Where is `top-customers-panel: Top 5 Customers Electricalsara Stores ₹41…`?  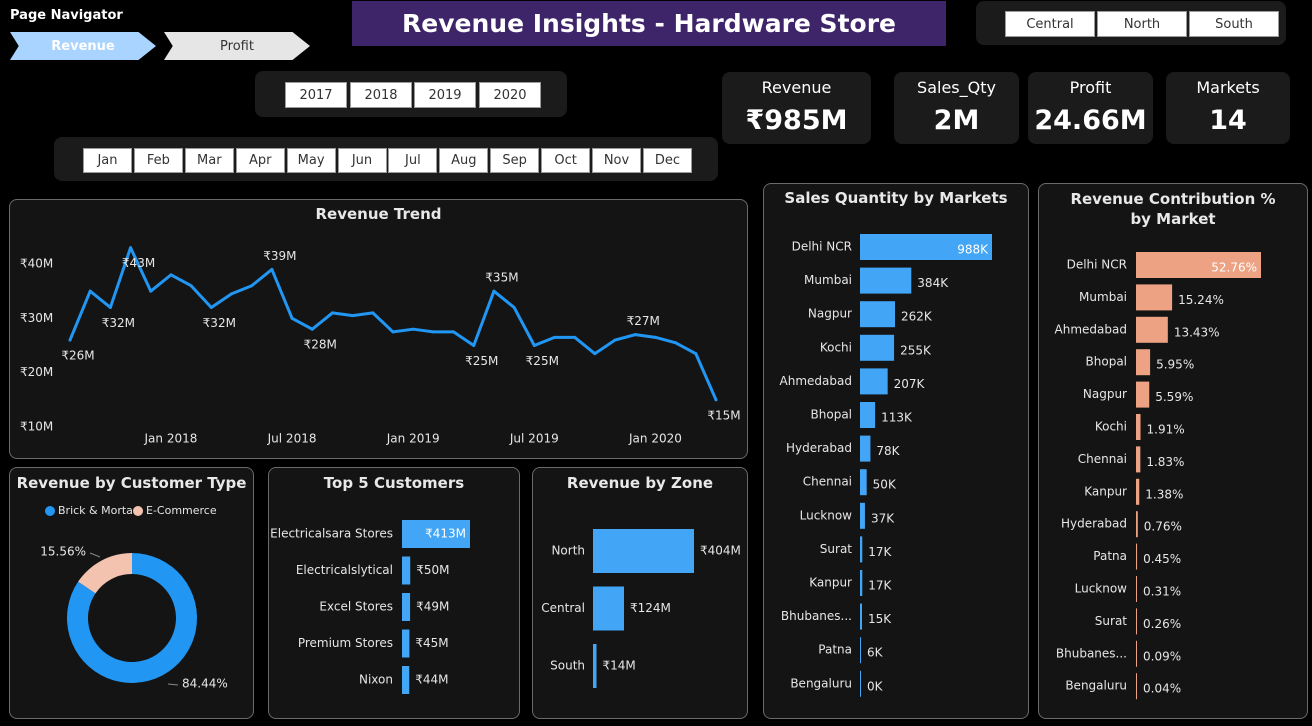
top-customers-panel: Top 5 Customers Electricalsara Stores ₹41… is located at coordinates (394, 593).